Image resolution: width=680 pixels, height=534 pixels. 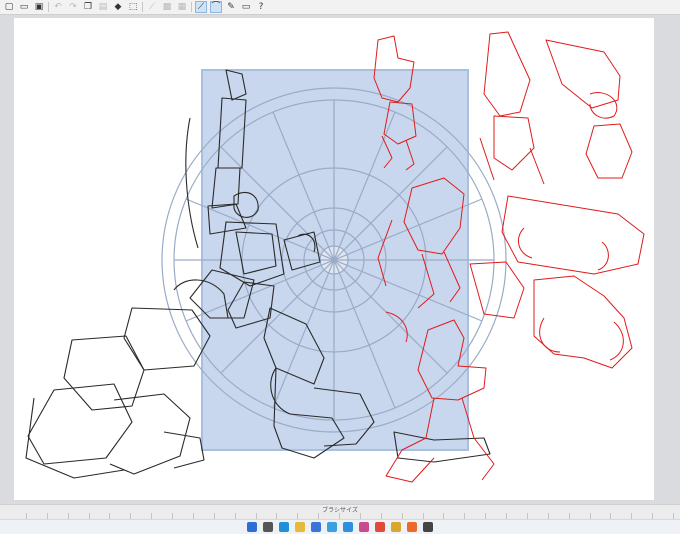 What do you see at coordinates (201, 7) in the screenshot?
I see `ruler-line-icon: ⟋` at bounding box center [201, 7].